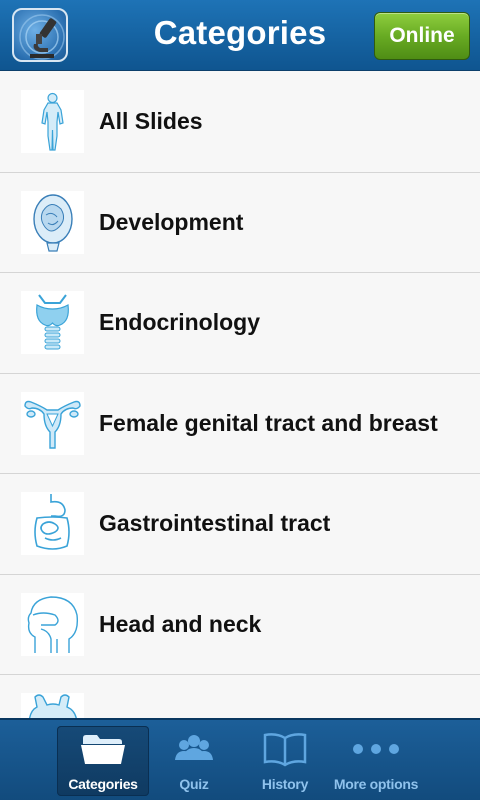 The height and width of the screenshot is (800, 480). Describe the element at coordinates (52, 322) in the screenshot. I see `thyroid-icon` at that location.